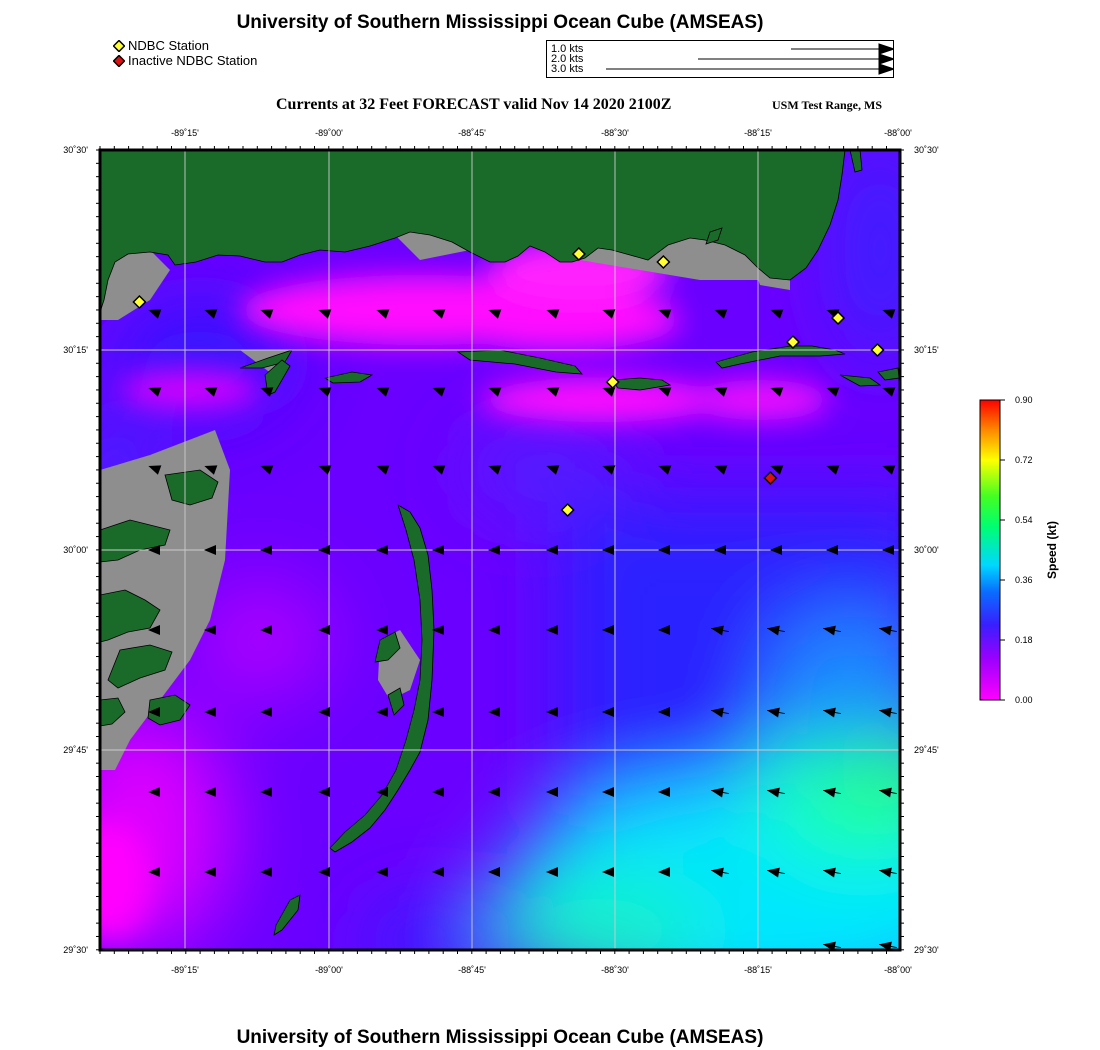 The width and height of the screenshot is (1100, 1050). What do you see at coordinates (1024, 400) in the screenshot?
I see `colorbar-tick-1: 0.90` at bounding box center [1024, 400].